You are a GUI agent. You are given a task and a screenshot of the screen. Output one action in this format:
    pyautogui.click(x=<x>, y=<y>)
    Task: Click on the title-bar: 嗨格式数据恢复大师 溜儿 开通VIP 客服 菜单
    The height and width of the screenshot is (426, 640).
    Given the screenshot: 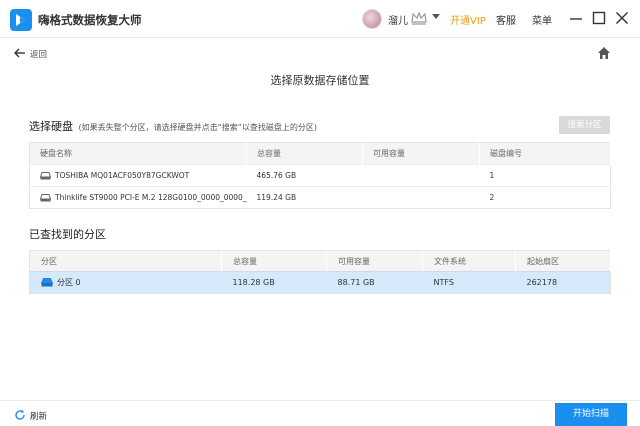 What is the action you would take?
    pyautogui.click(x=320, y=19)
    